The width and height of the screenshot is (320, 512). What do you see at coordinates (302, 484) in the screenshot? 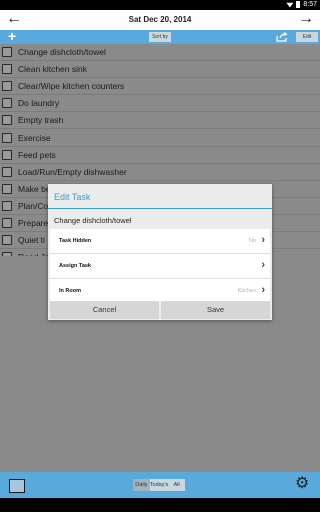
I see `gear-icon: ⚙` at bounding box center [302, 484].